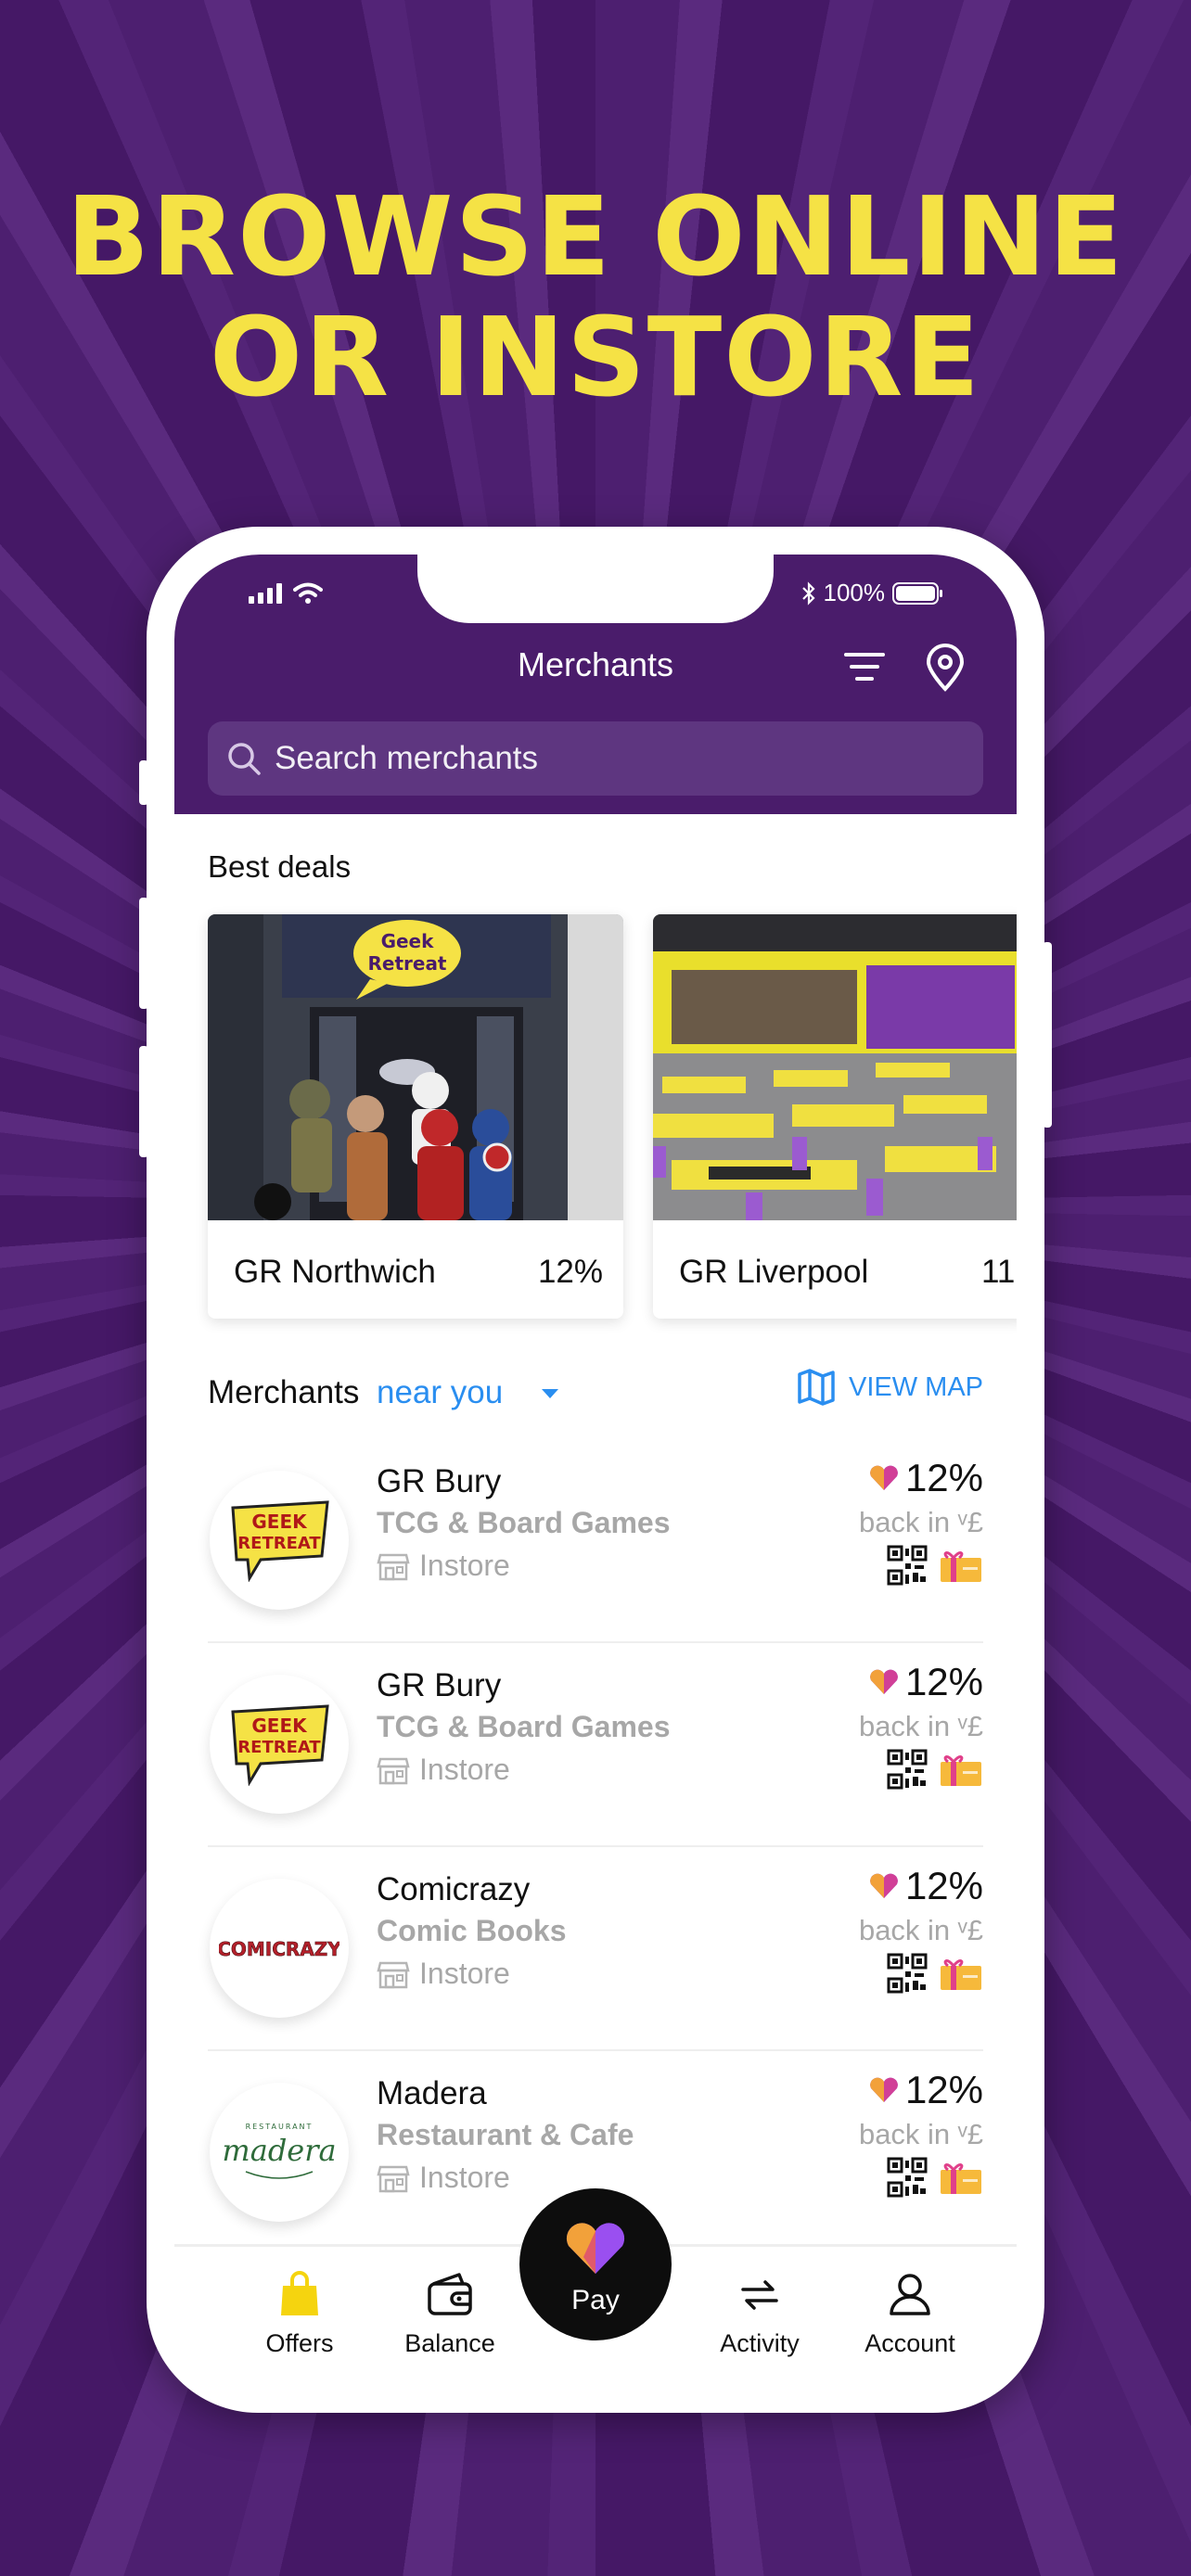 This screenshot has width=1191, height=2576. I want to click on app-header: 100% Merchants Search merchants, so click(595, 685).